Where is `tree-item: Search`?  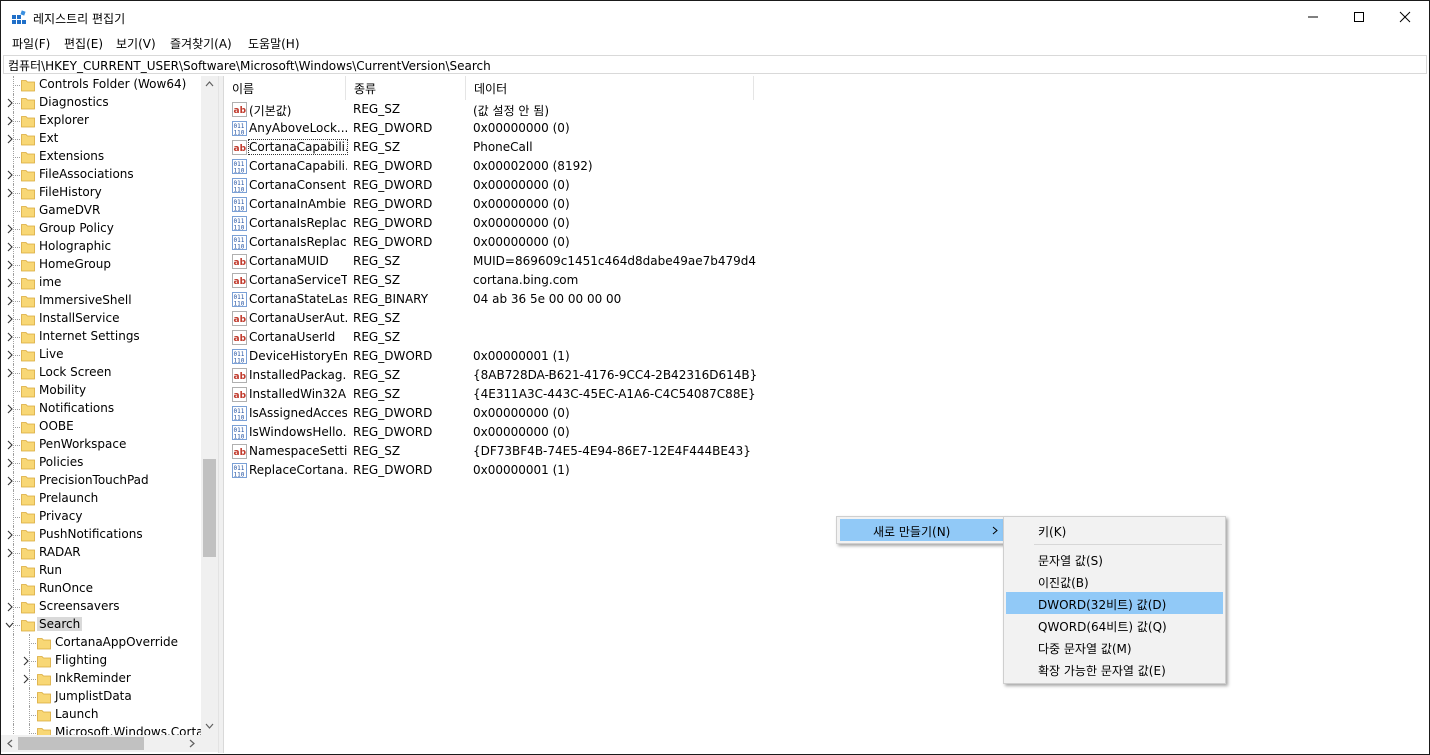 tree-item: Search is located at coordinates (101, 625).